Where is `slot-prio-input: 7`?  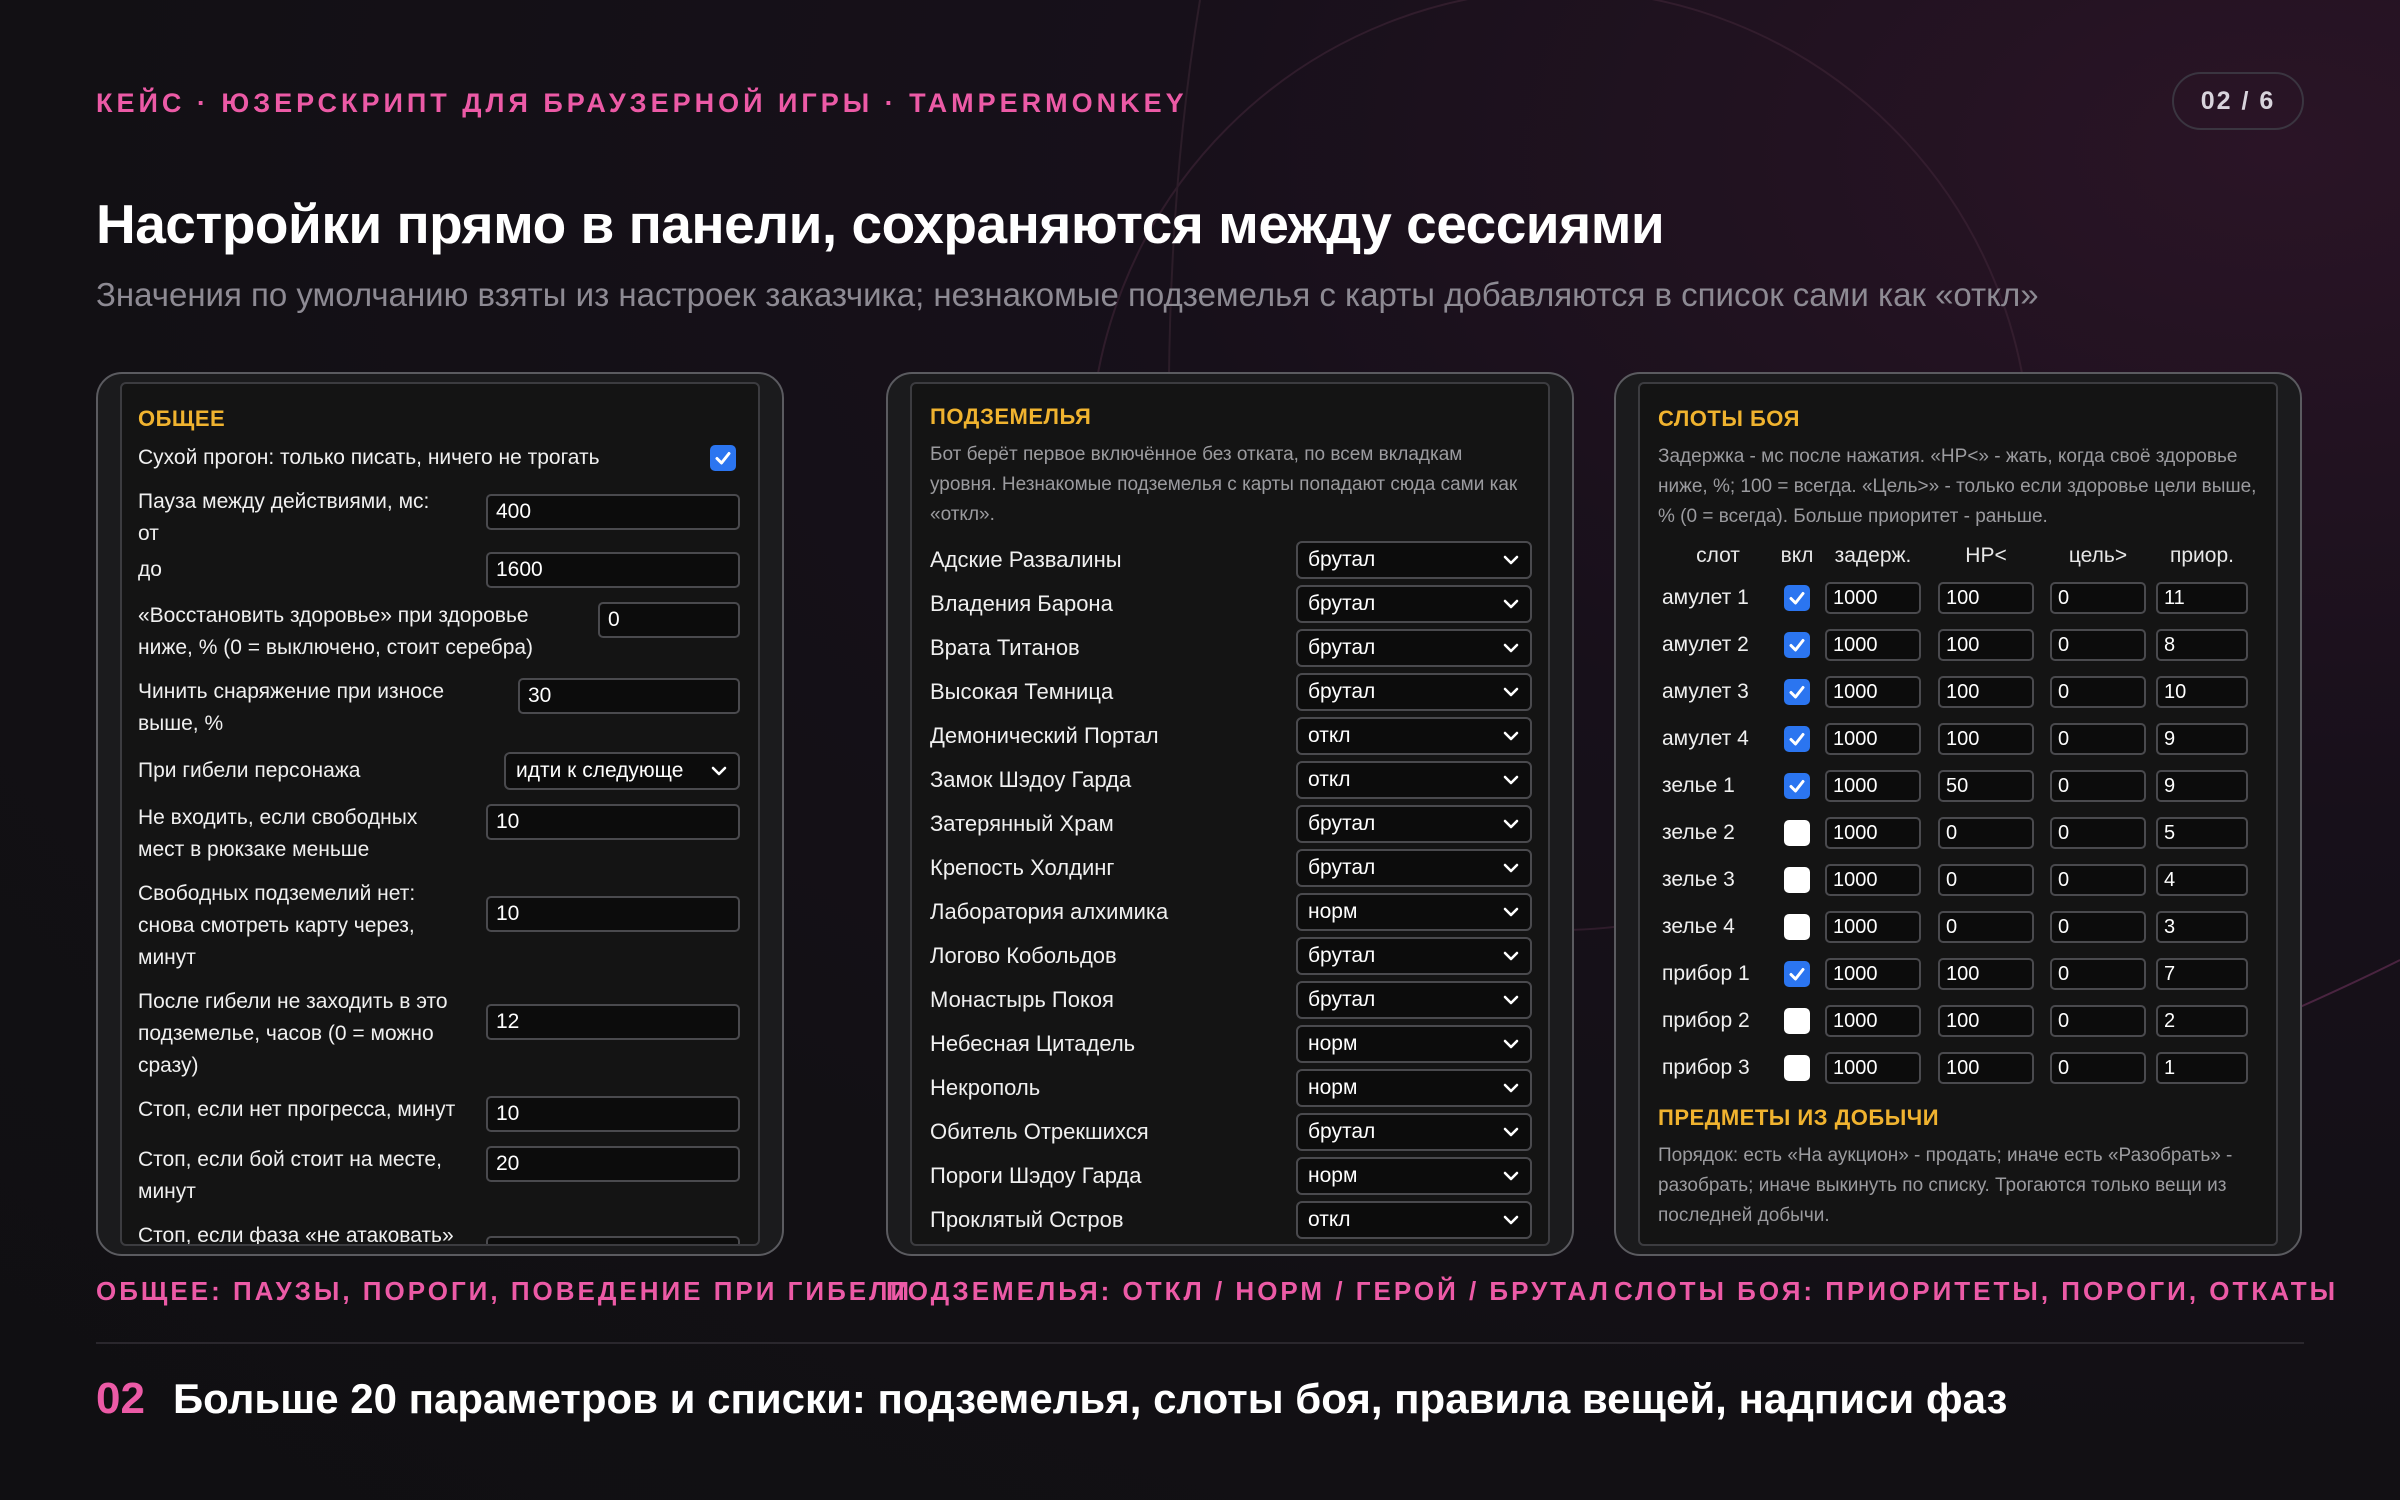
slot-prio-input: 7 is located at coordinates (2202, 973).